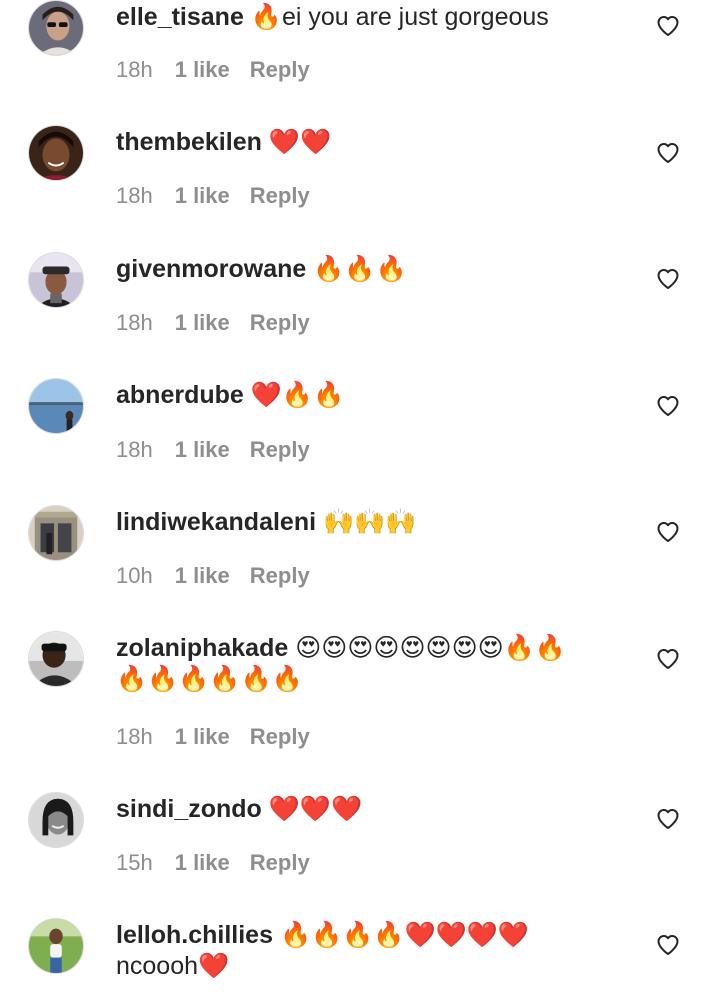  I want to click on comment-text: 🔥ei you are just gorgeous, so click(399, 17).